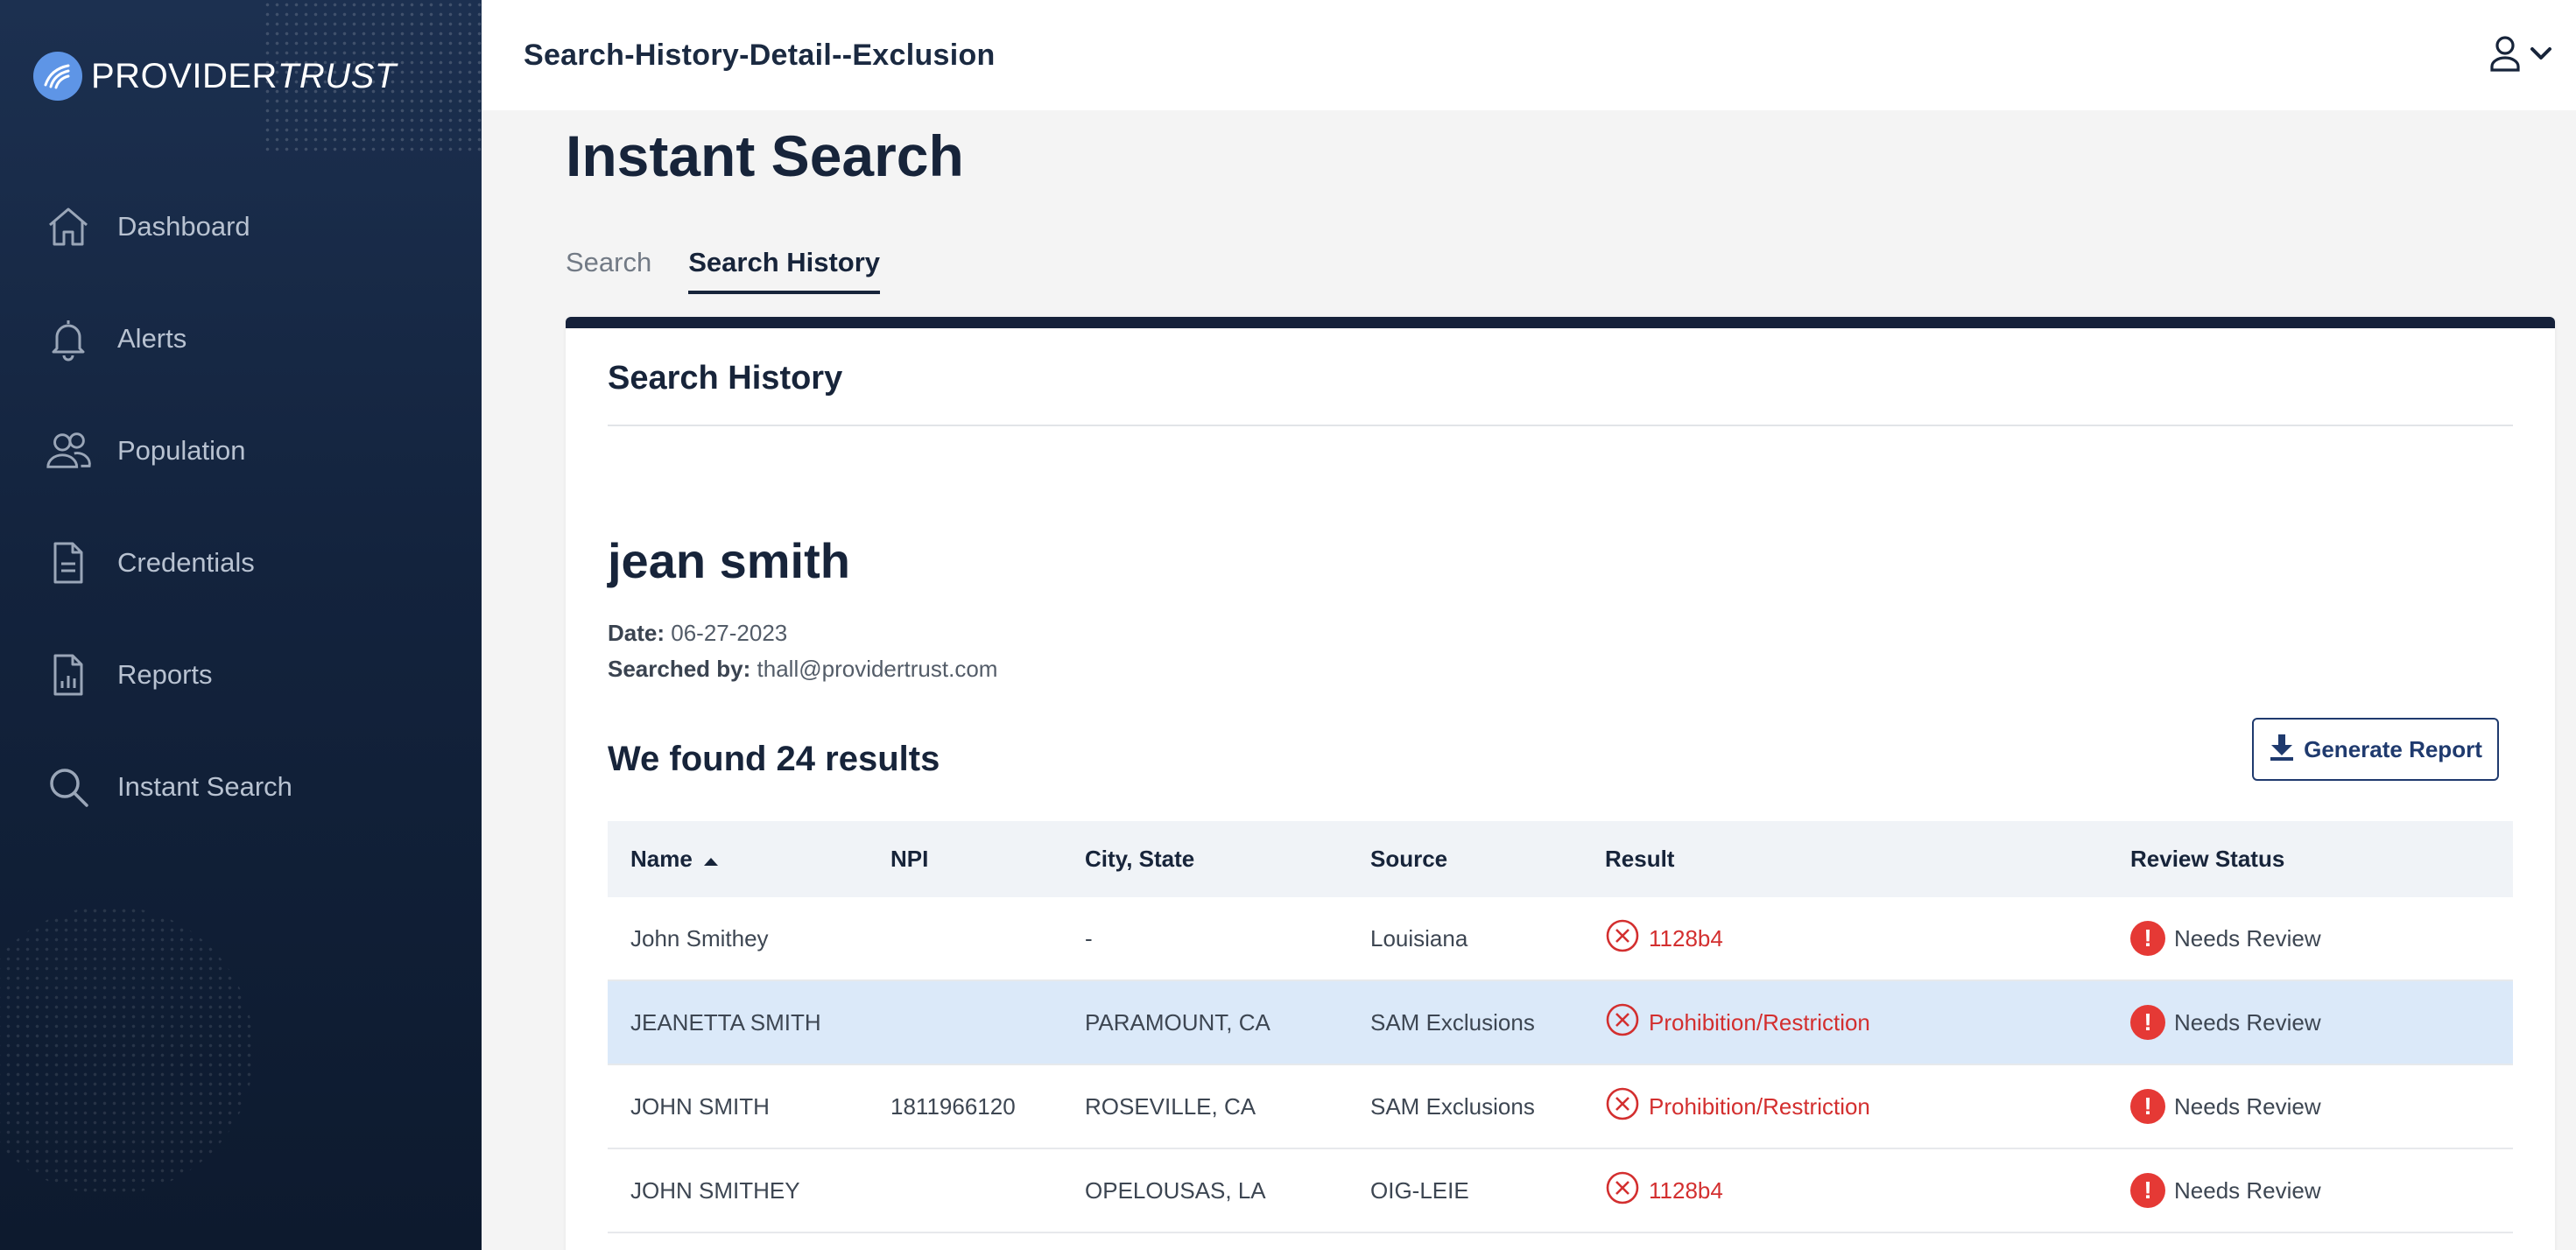 The width and height of the screenshot is (2576, 1250). Describe the element at coordinates (711, 860) in the screenshot. I see `sort-ascending-icon` at that location.